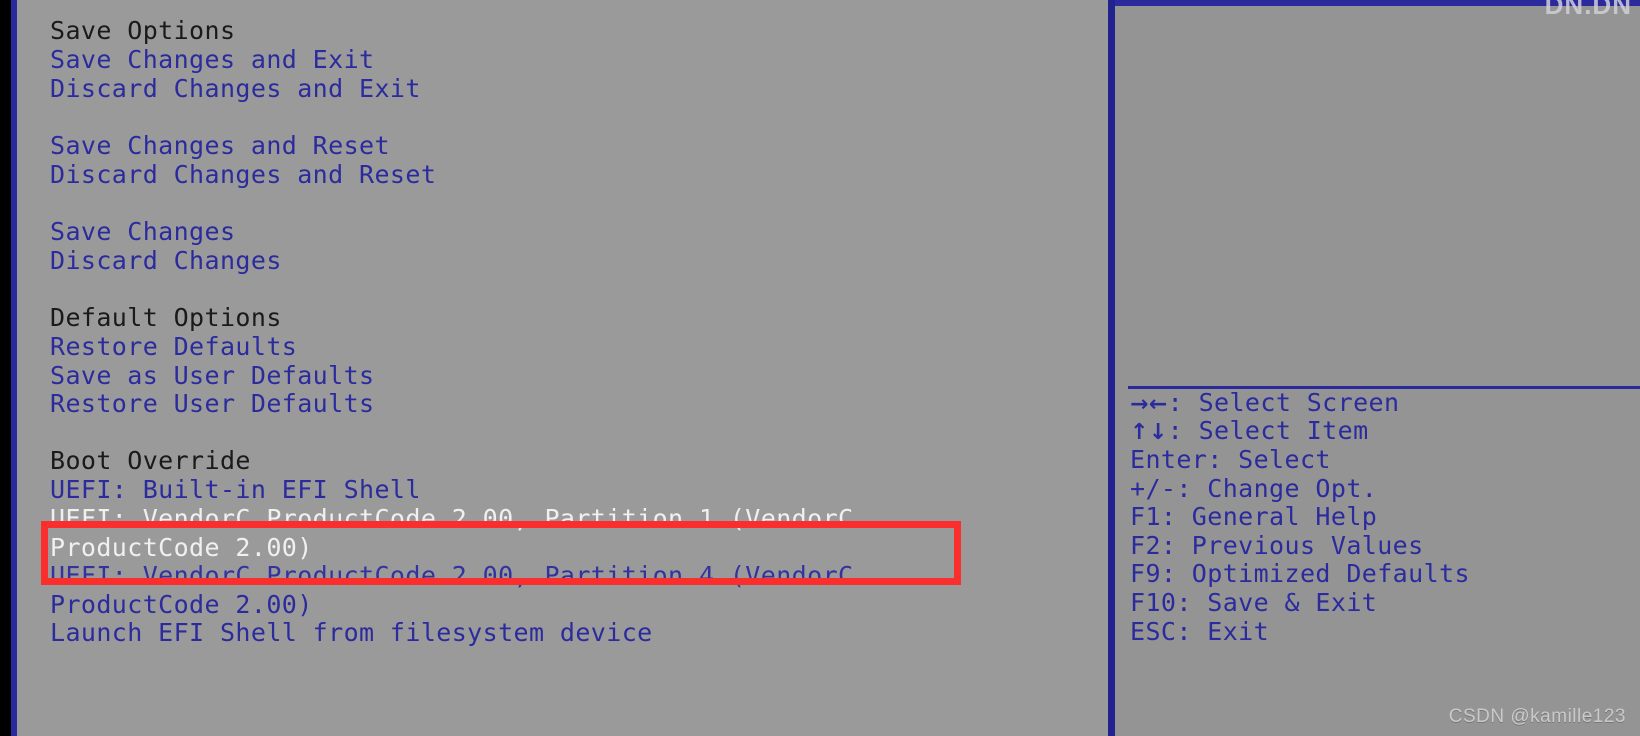 The height and width of the screenshot is (736, 1640). I want to click on menu-item: Launch EFI Shell from filesystem device, so click(351, 632).